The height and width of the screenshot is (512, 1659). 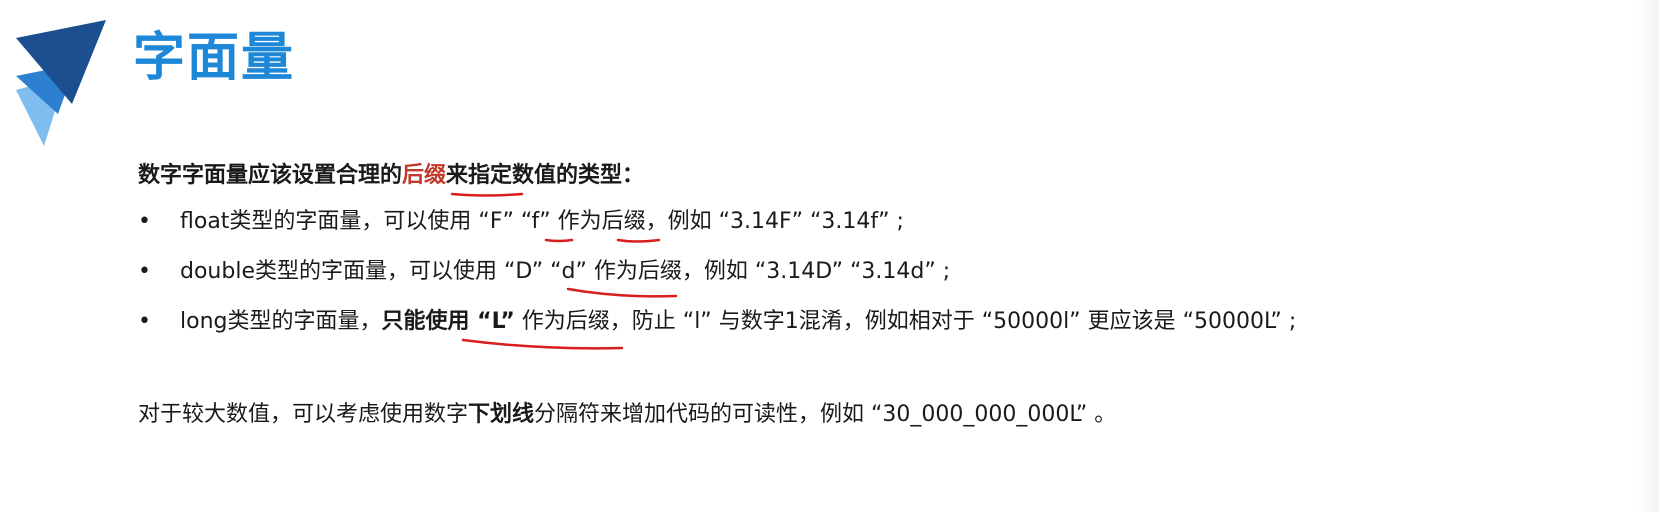 I want to click on intro-prefix: 数字字面量应该设置合理的, so click(x=270, y=175).